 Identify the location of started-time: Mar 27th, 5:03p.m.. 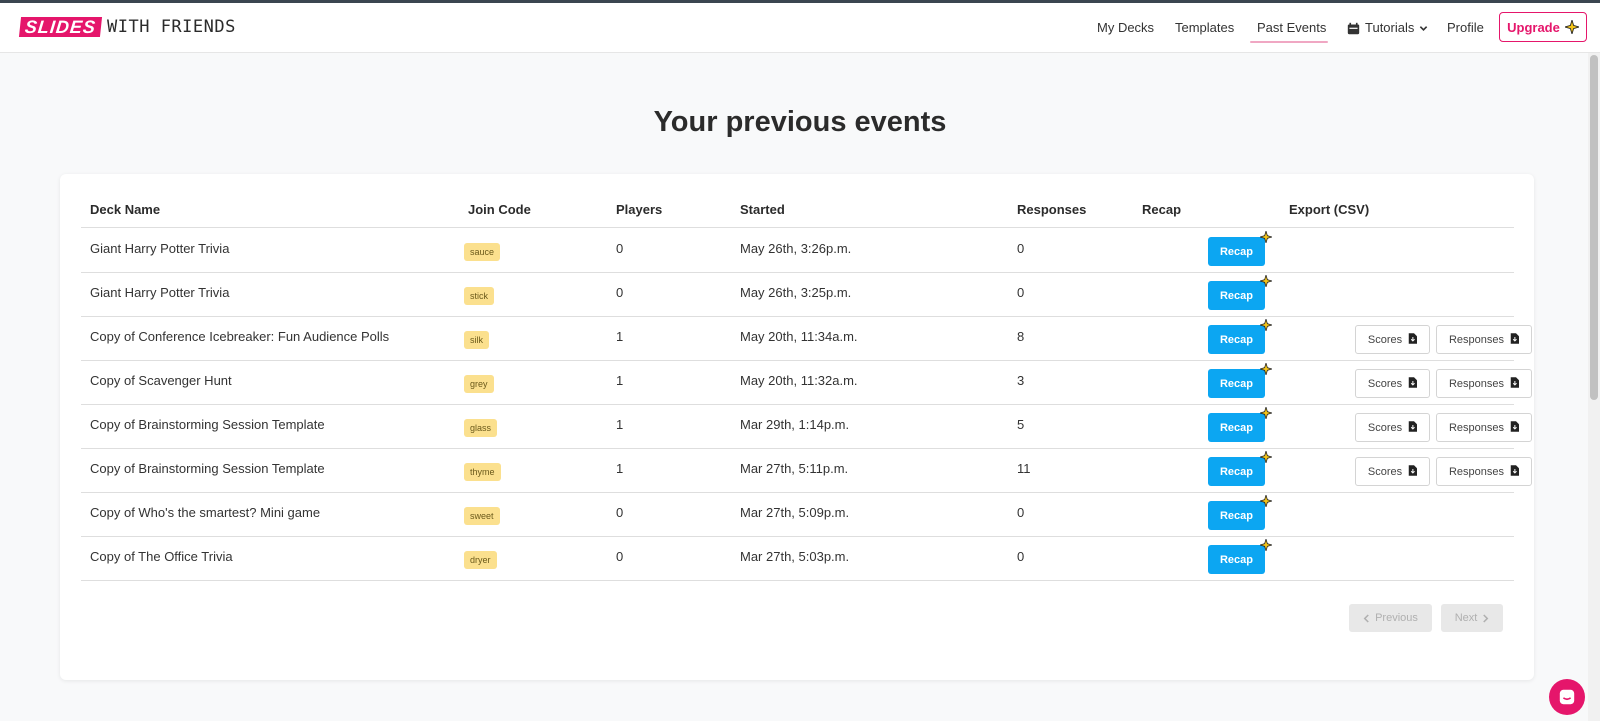
(795, 556).